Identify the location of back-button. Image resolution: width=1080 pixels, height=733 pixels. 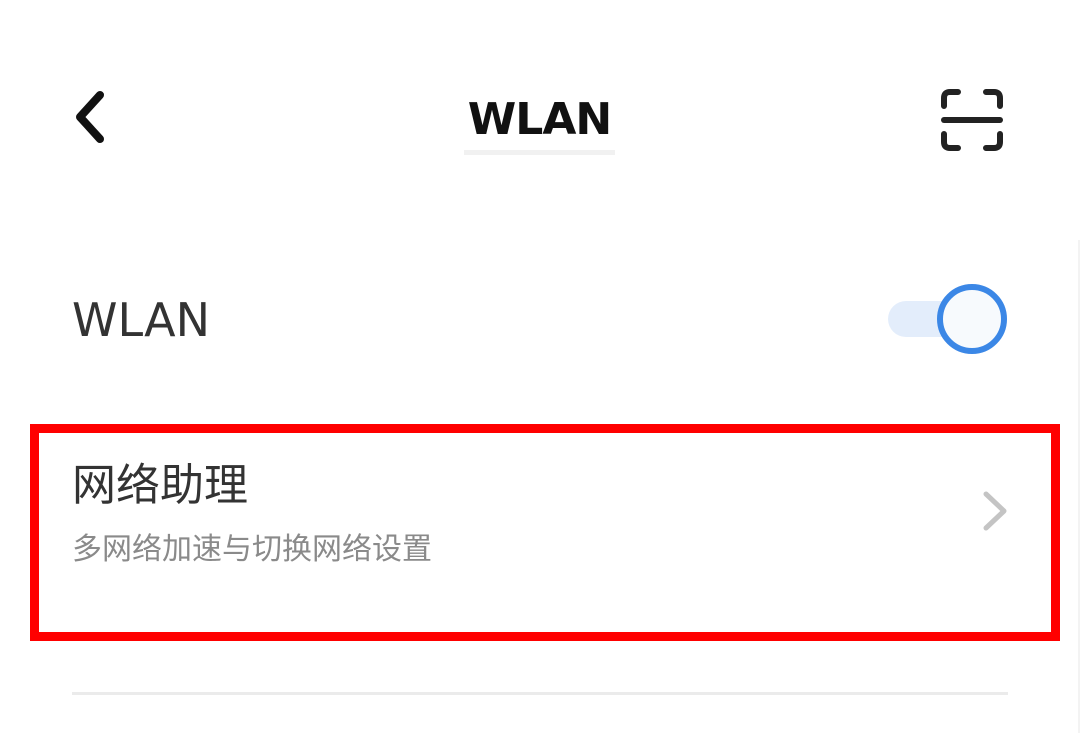
(90, 117).